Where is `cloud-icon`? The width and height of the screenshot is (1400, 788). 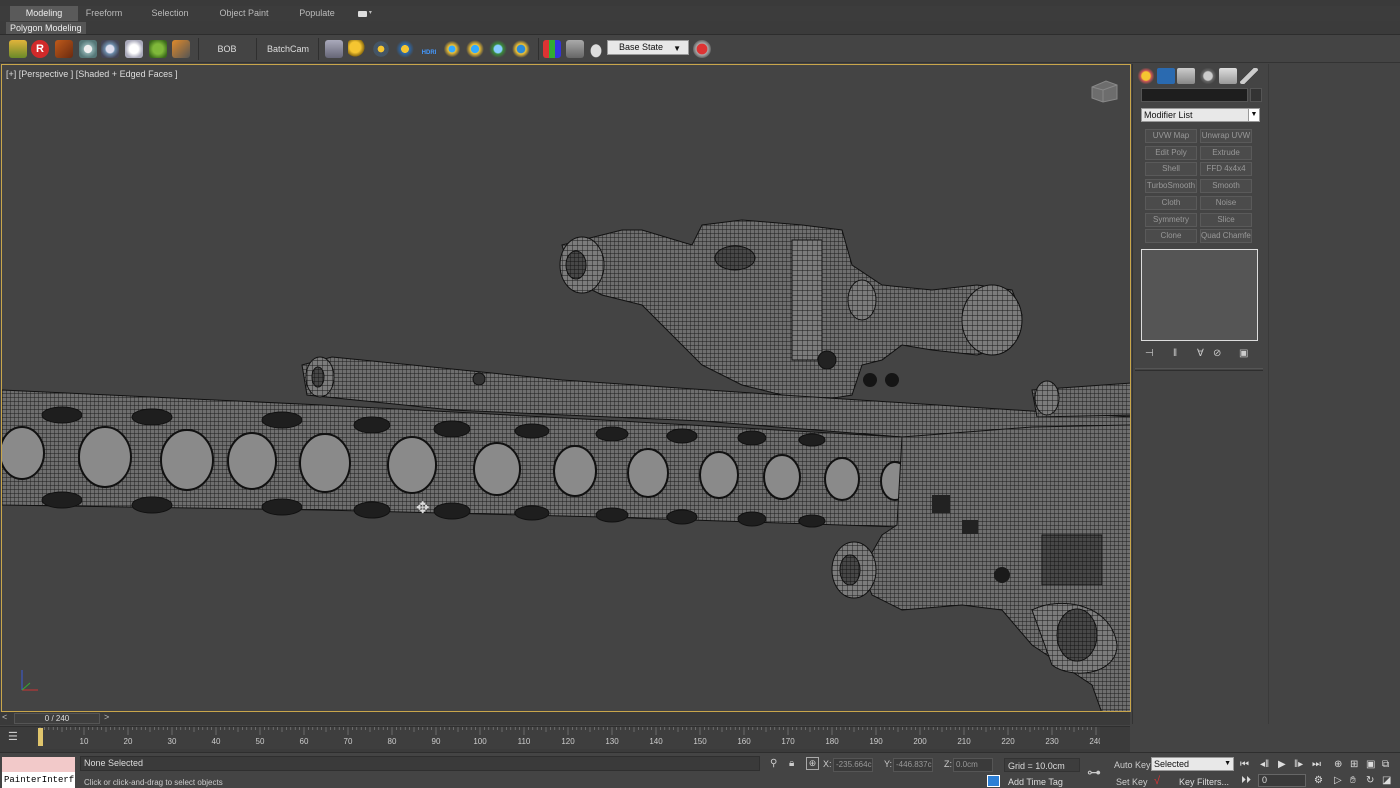 cloud-icon is located at coordinates (134, 49).